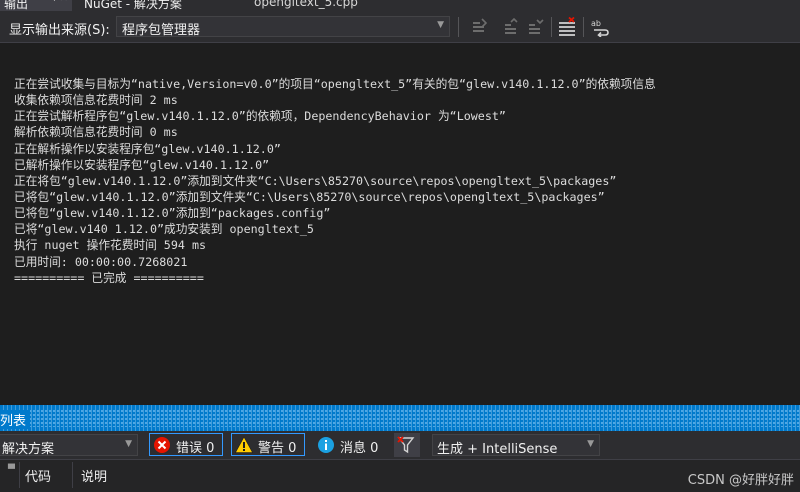 This screenshot has width=800, height=492. I want to click on warnings-filter-label: 警告 0, so click(277, 448).